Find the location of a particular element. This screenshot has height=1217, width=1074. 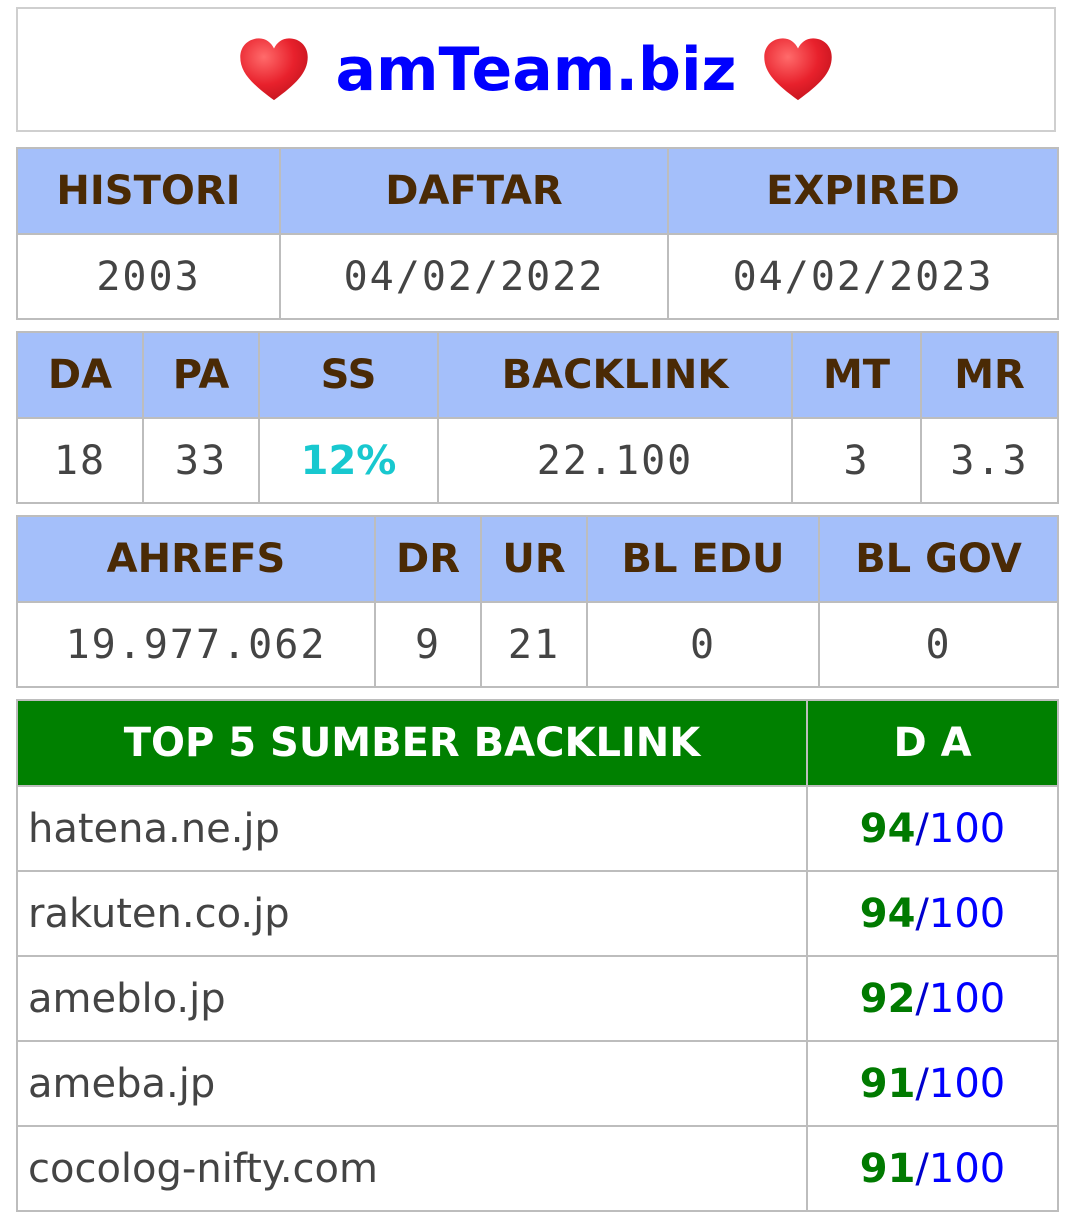

bl-edu-value: 0 is located at coordinates (703, 644).